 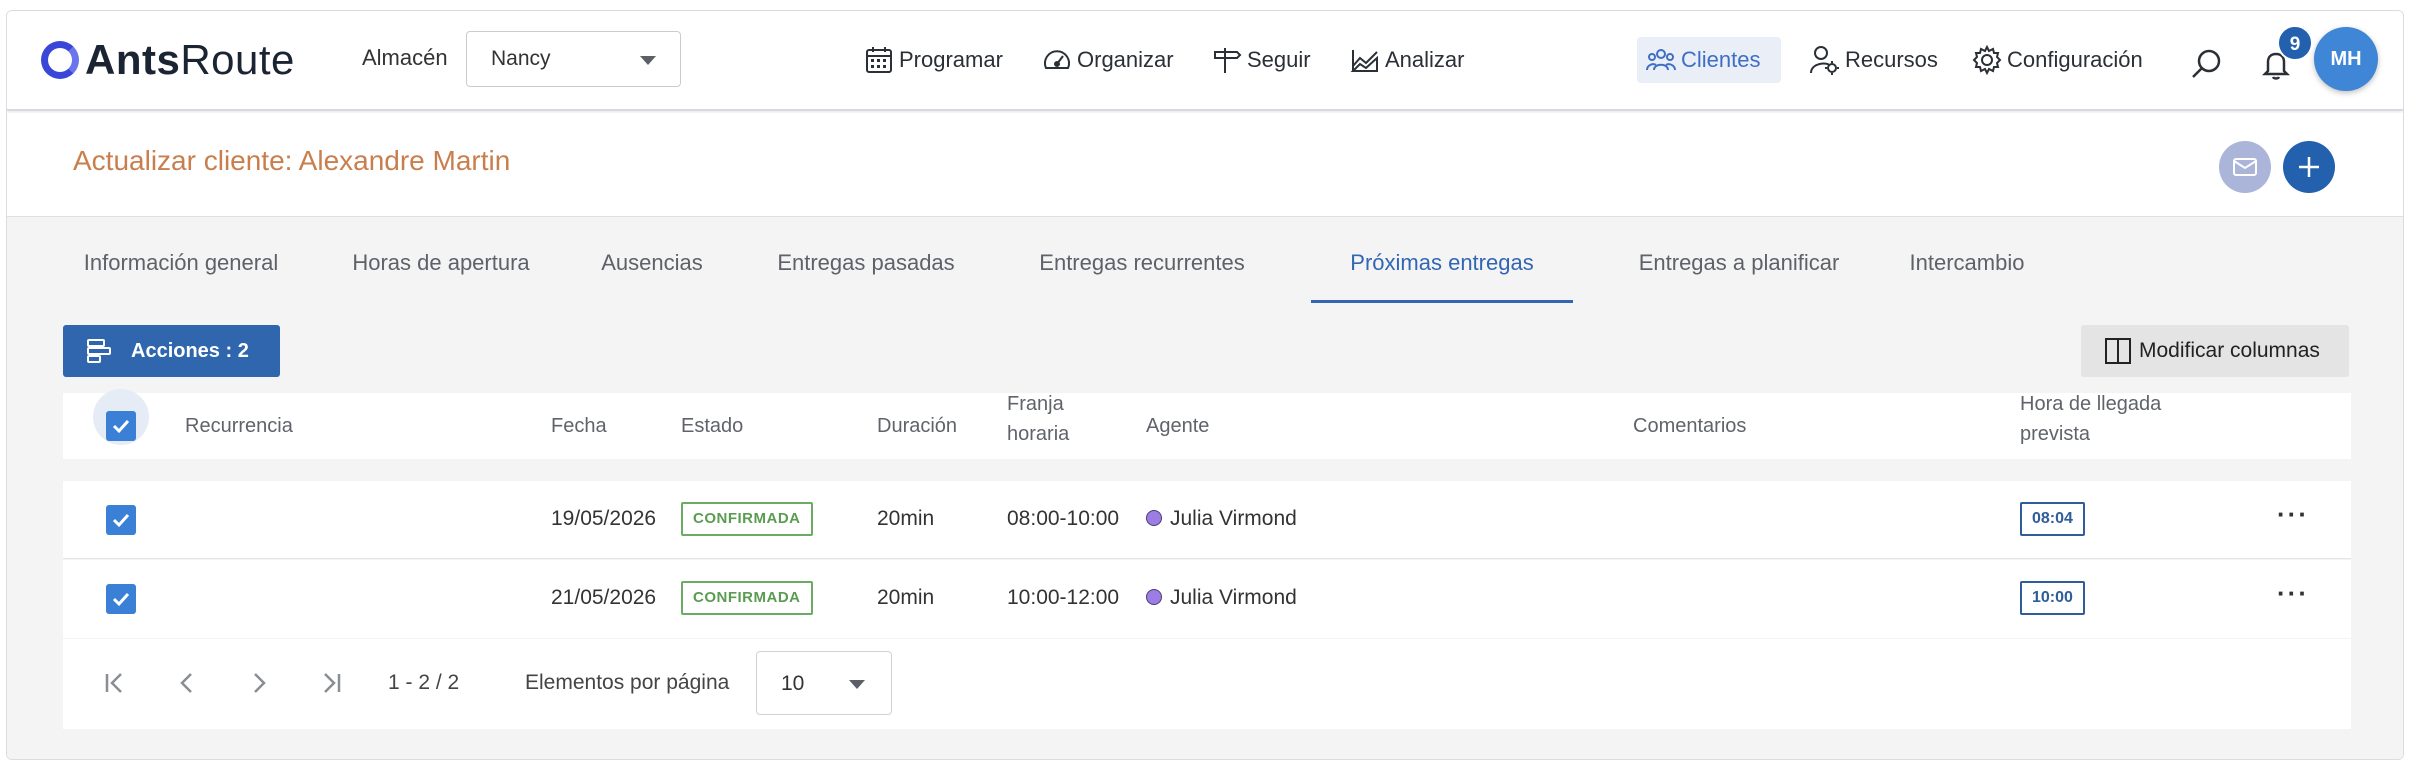 What do you see at coordinates (441, 260) in the screenshot?
I see `tab-horas-de-apertura: Horas de apertura` at bounding box center [441, 260].